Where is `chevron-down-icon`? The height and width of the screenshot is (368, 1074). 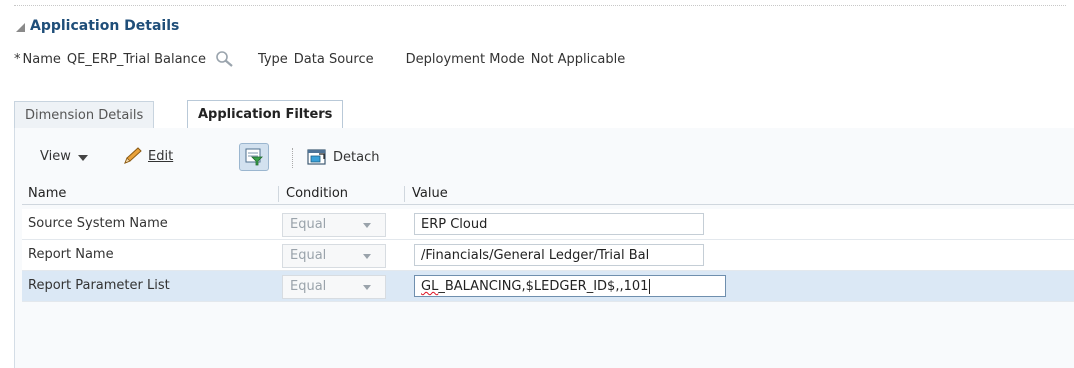
chevron-down-icon is located at coordinates (82, 158).